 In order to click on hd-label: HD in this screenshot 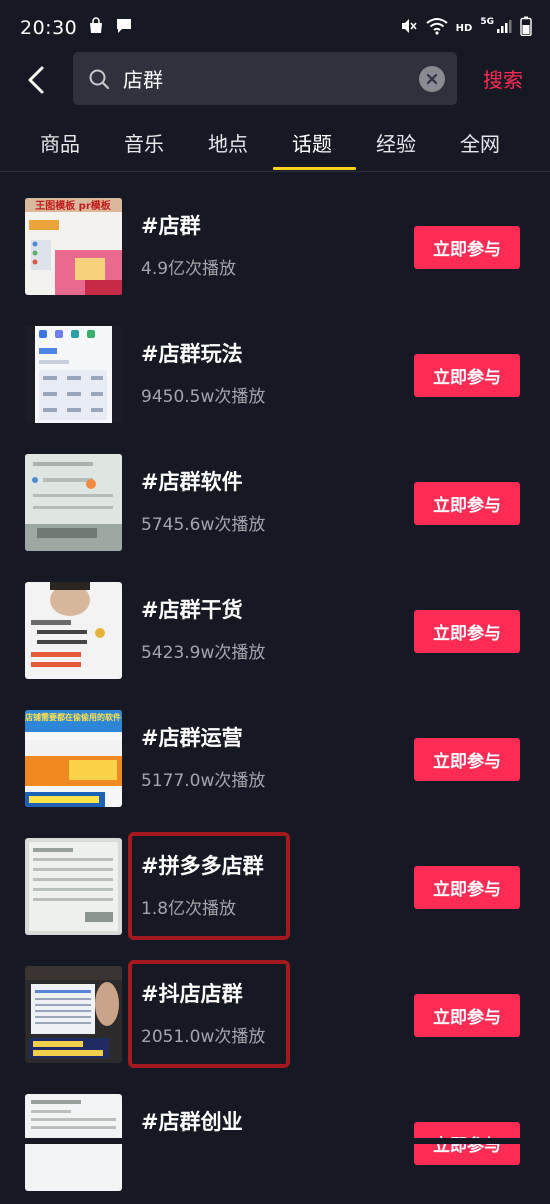, I will do `click(464, 28)`.